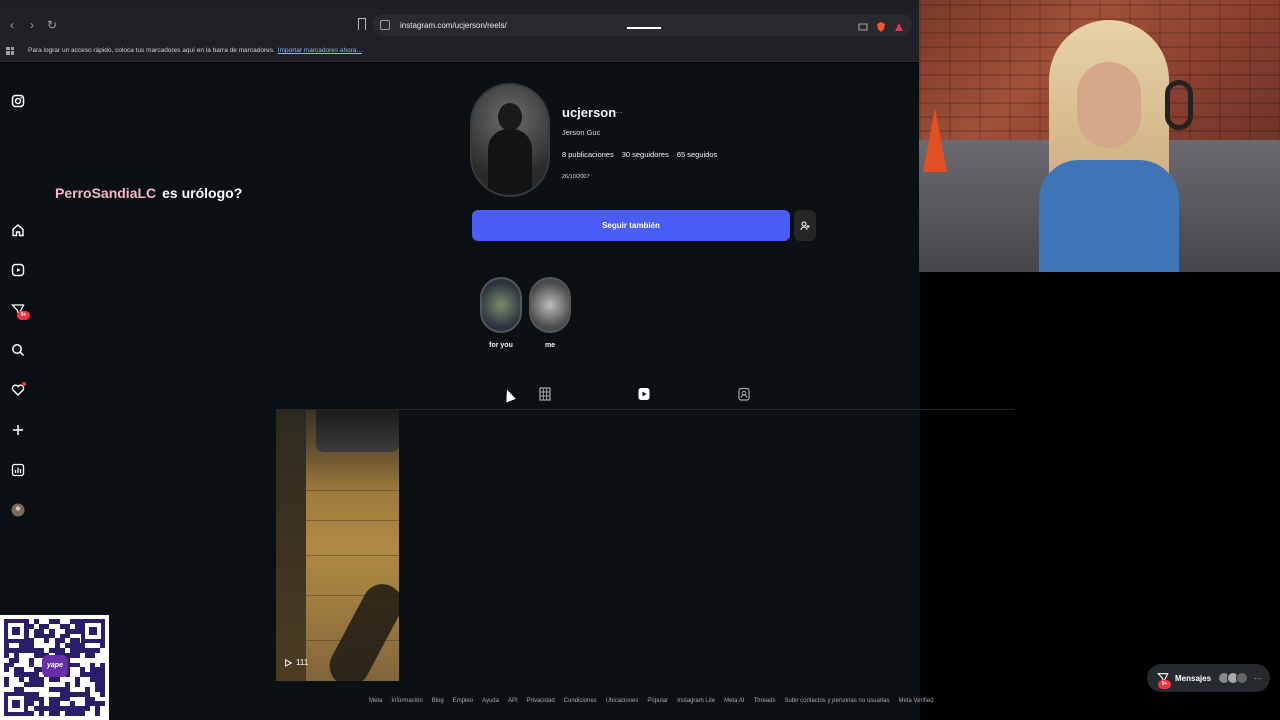 This screenshot has width=1280, height=720. Describe the element at coordinates (337, 545) in the screenshot. I see `reel-thumbnail` at that location.